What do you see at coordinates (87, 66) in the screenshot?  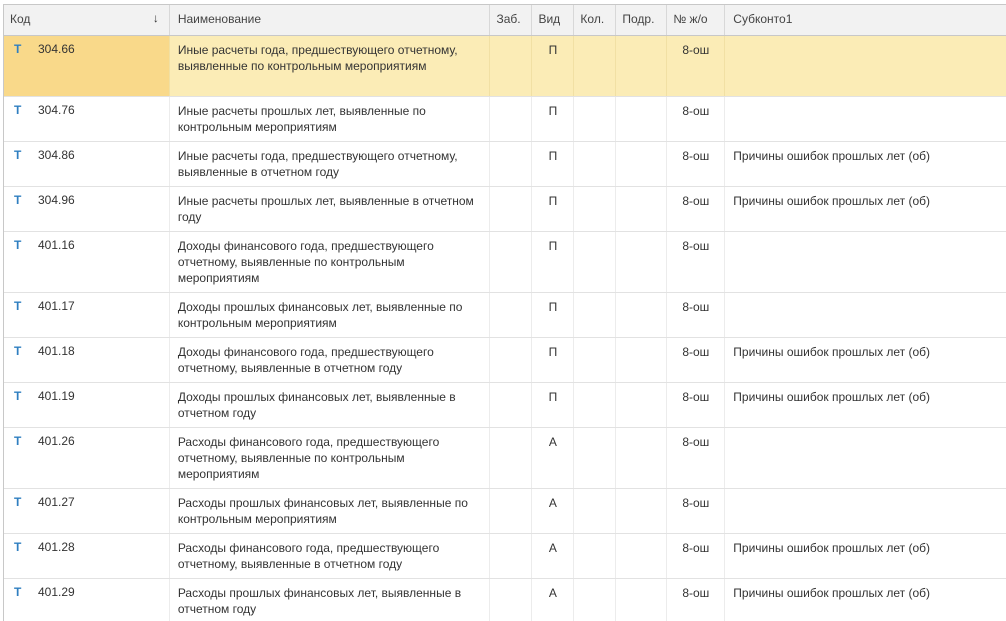 I see `cell-code: Т 304.66` at bounding box center [87, 66].